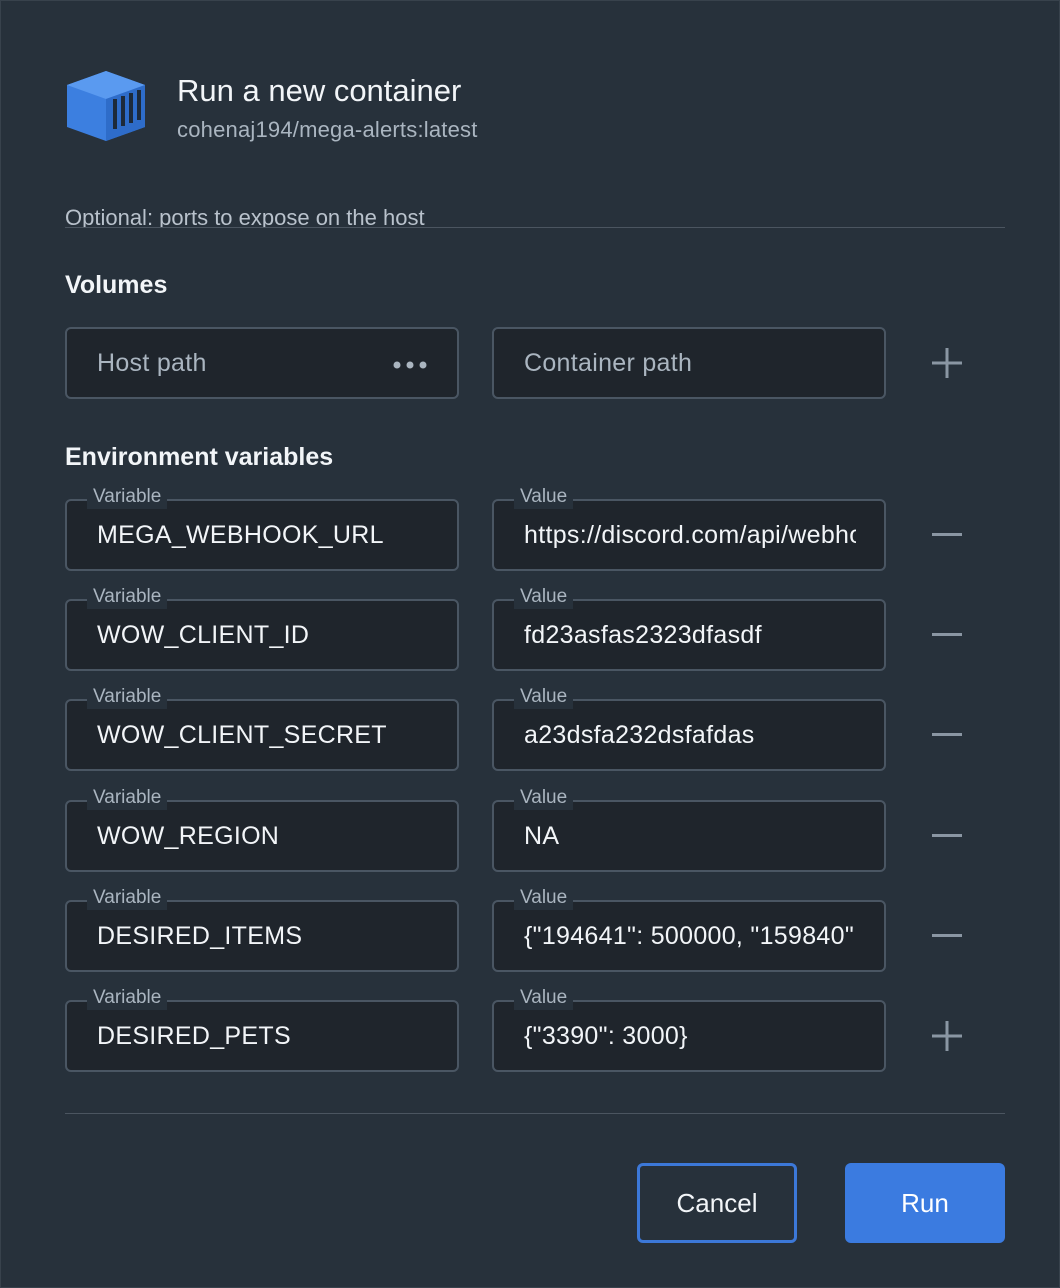 This screenshot has width=1060, height=1288. Describe the element at coordinates (606, 1036) in the screenshot. I see `env-value-text: {"3390": 3000}` at that location.